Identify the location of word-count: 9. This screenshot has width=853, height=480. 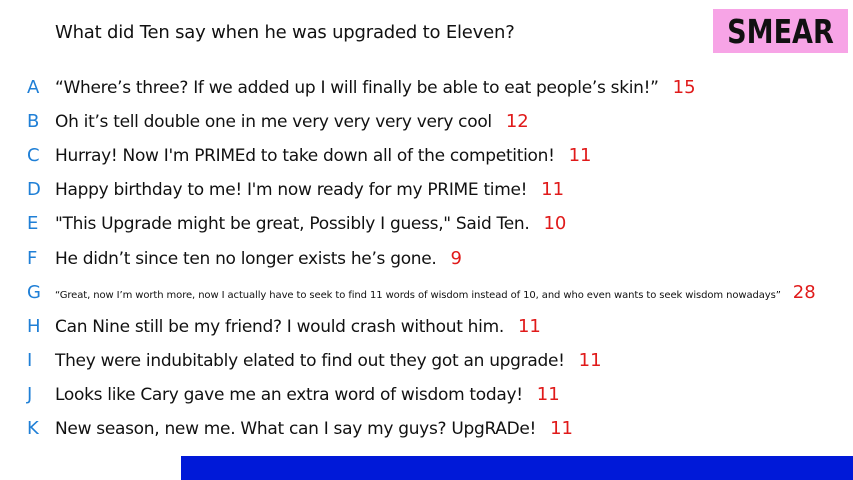
(456, 258).